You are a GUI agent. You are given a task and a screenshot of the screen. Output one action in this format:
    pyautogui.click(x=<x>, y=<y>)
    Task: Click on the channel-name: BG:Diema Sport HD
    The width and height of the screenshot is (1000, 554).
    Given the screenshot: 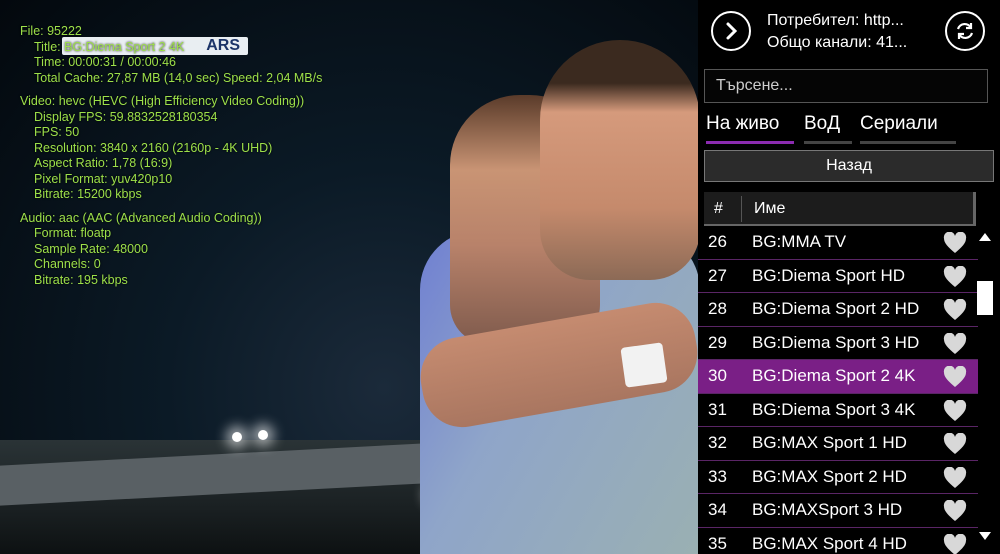 What is the action you would take?
    pyautogui.click(x=829, y=275)
    